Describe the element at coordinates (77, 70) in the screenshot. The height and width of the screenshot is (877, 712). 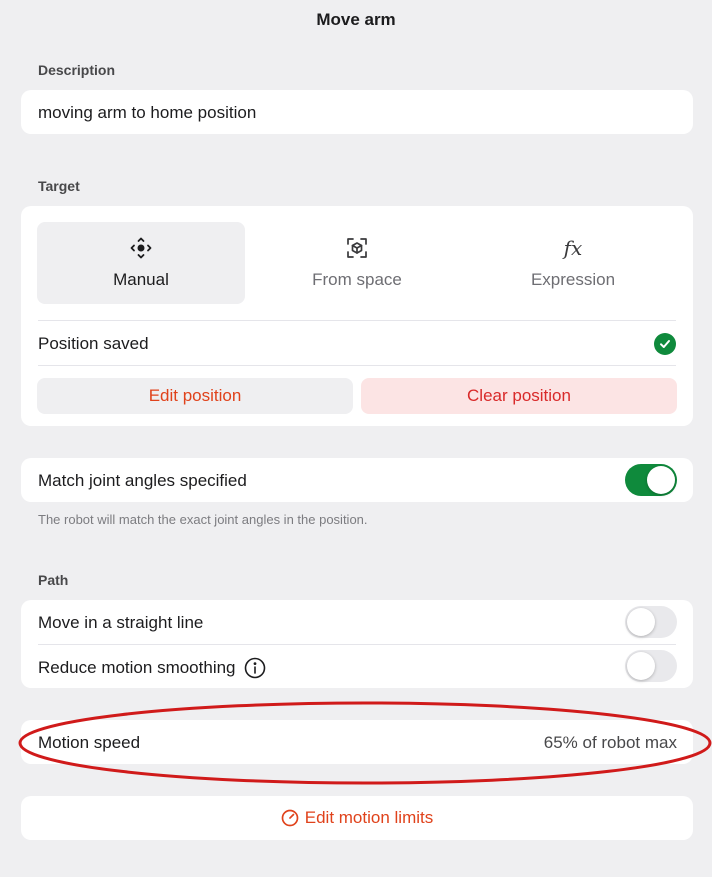
I see `description-section-label: Description` at that location.